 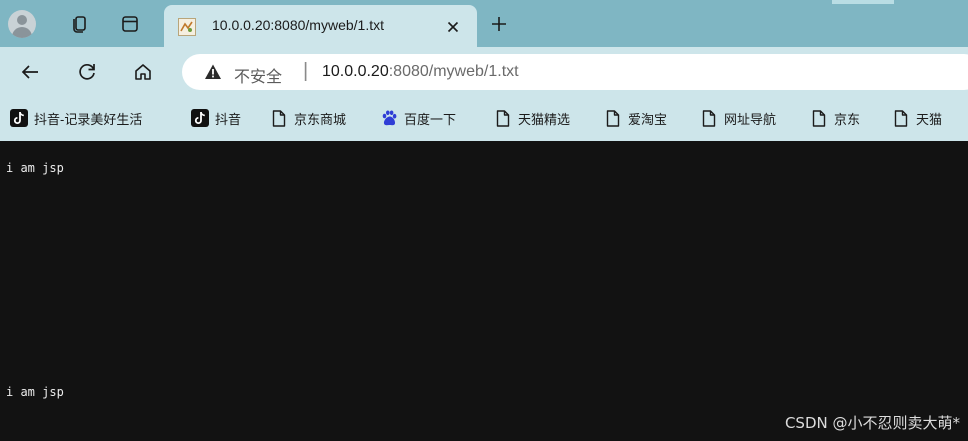 I want to click on bookmark-label: 网址导航, so click(x=750, y=119).